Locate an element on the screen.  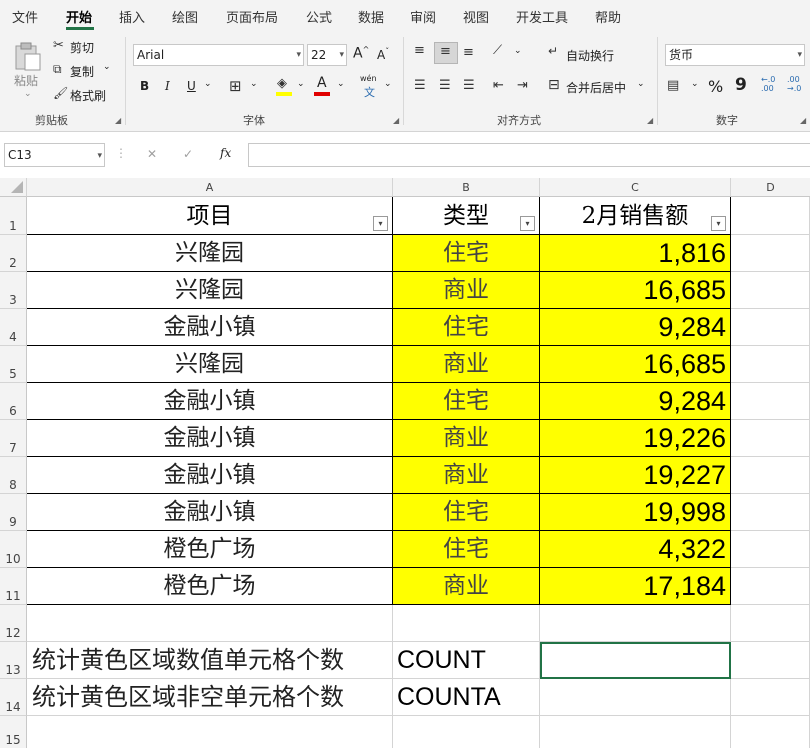
italic-button: I is located at coordinates (167, 86).